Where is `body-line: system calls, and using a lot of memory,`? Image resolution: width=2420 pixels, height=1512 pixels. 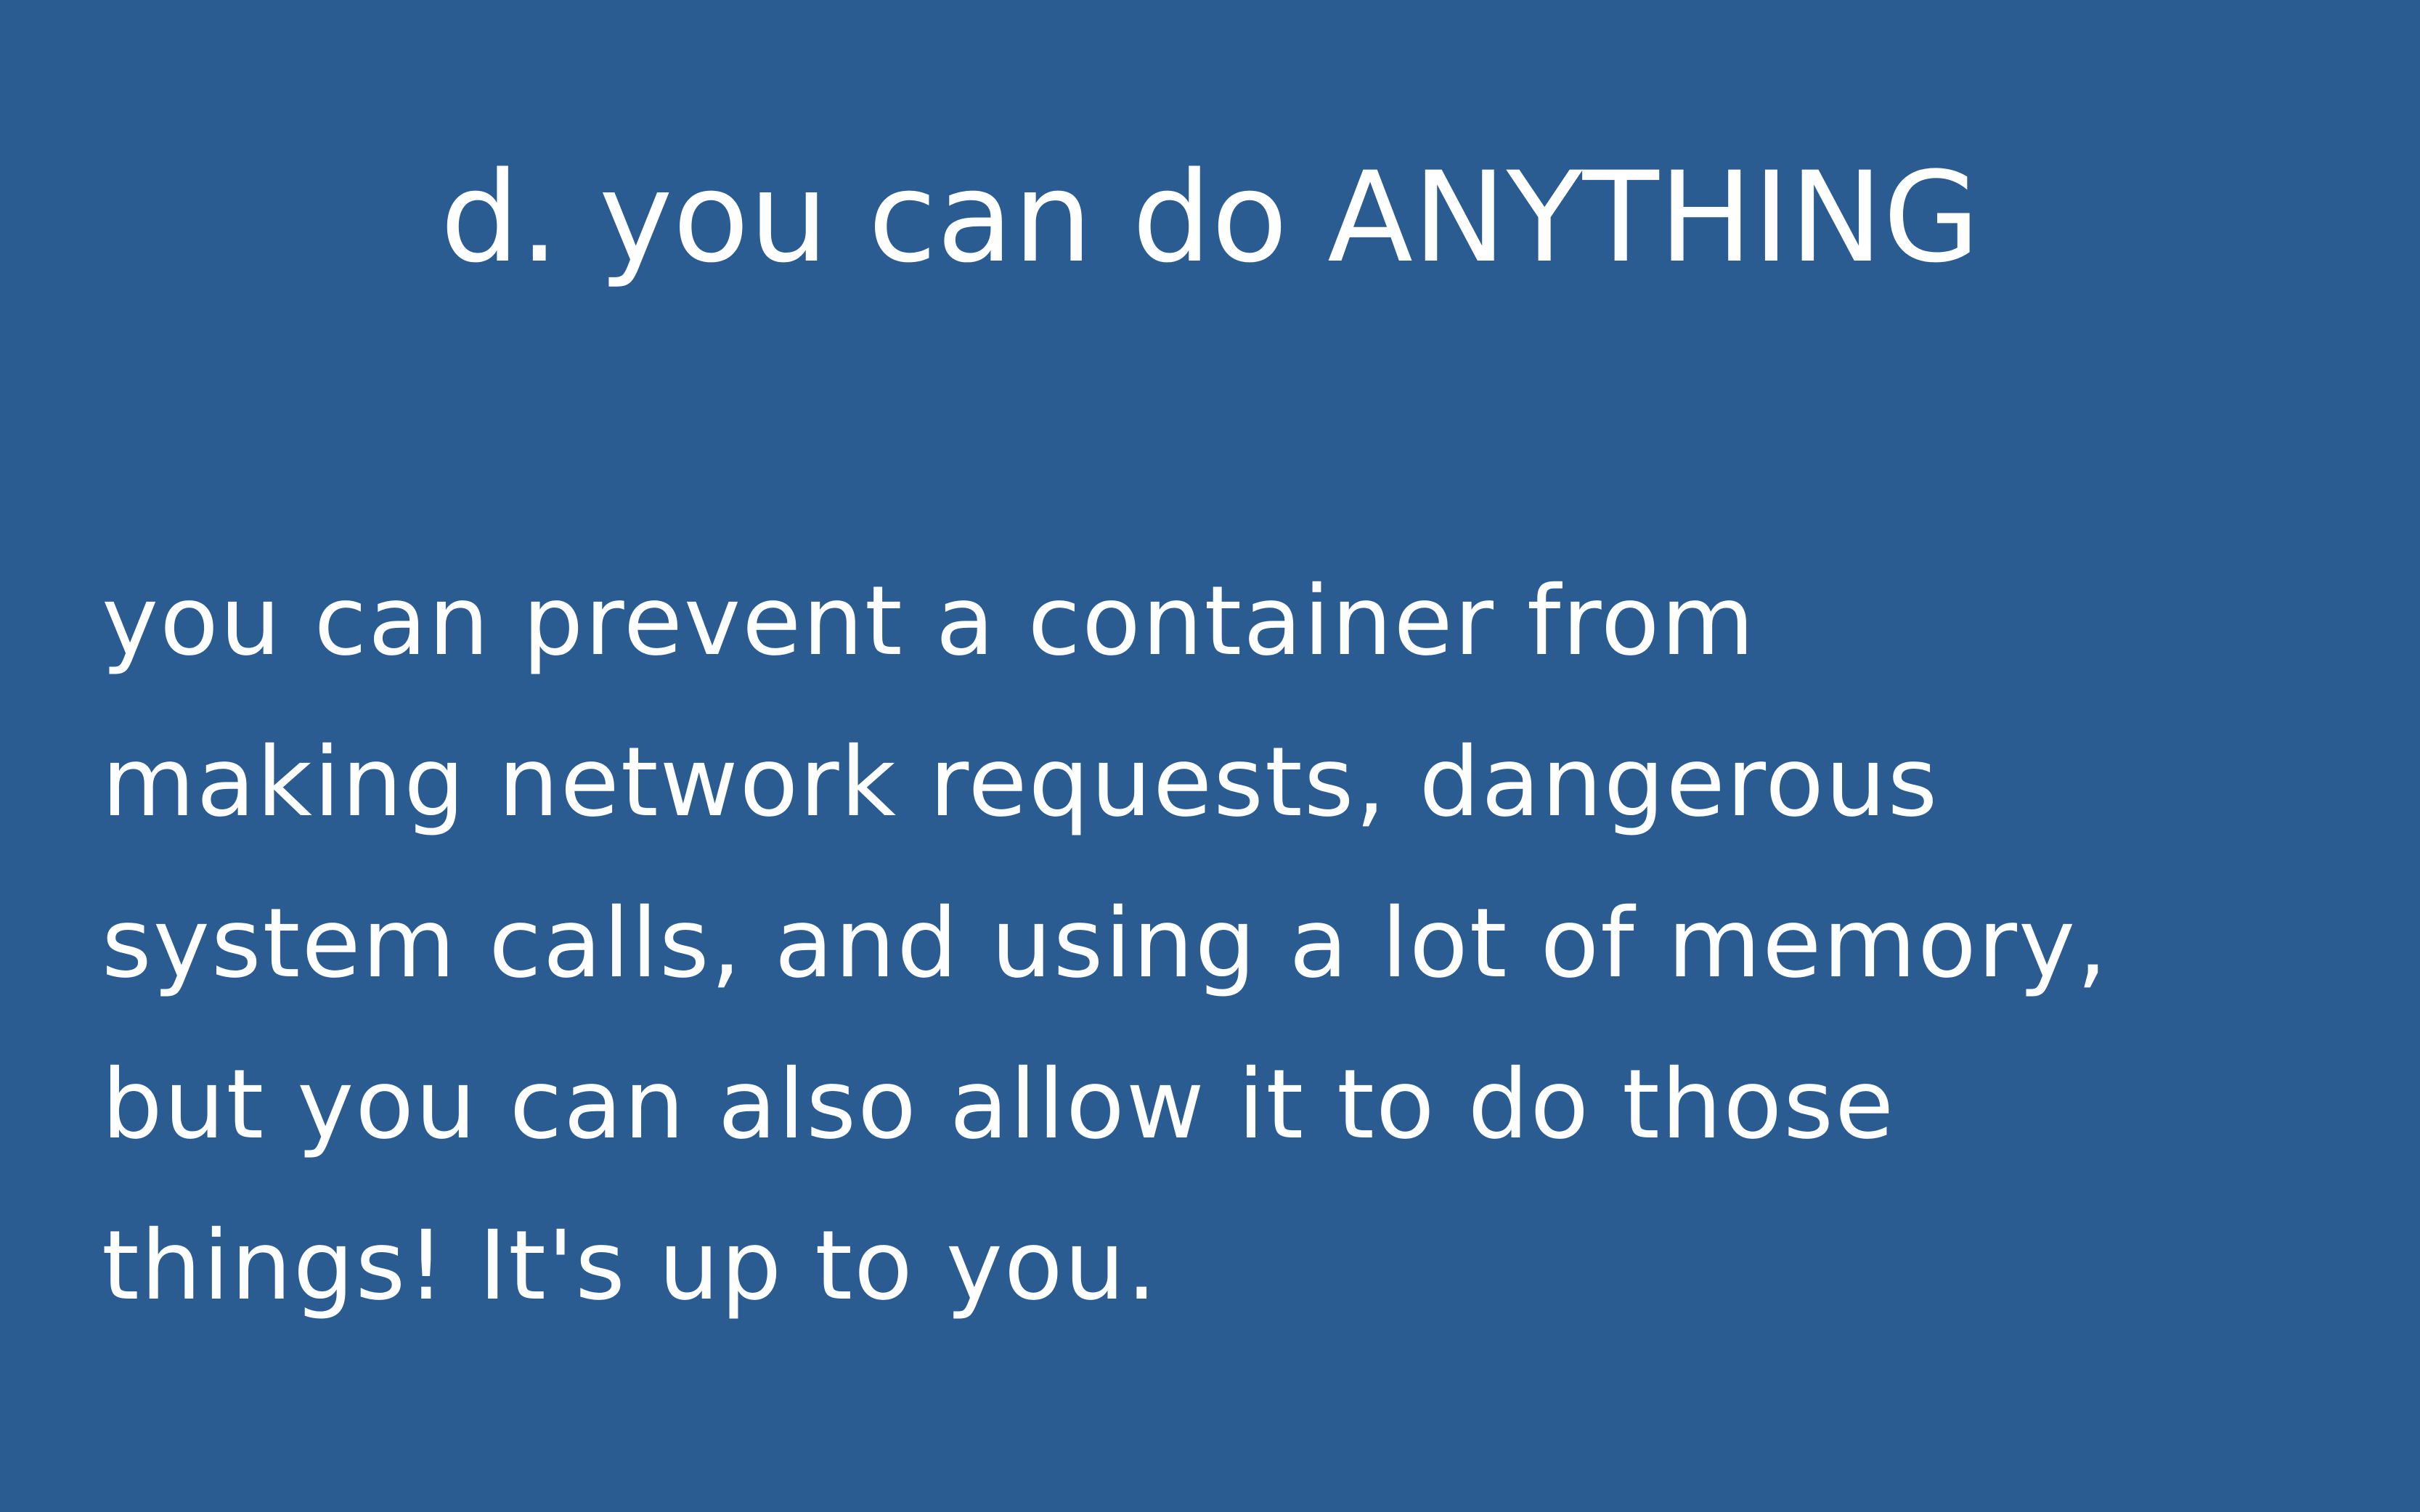
body-line: system calls, and using a lot of memory, is located at coordinates (1105, 944).